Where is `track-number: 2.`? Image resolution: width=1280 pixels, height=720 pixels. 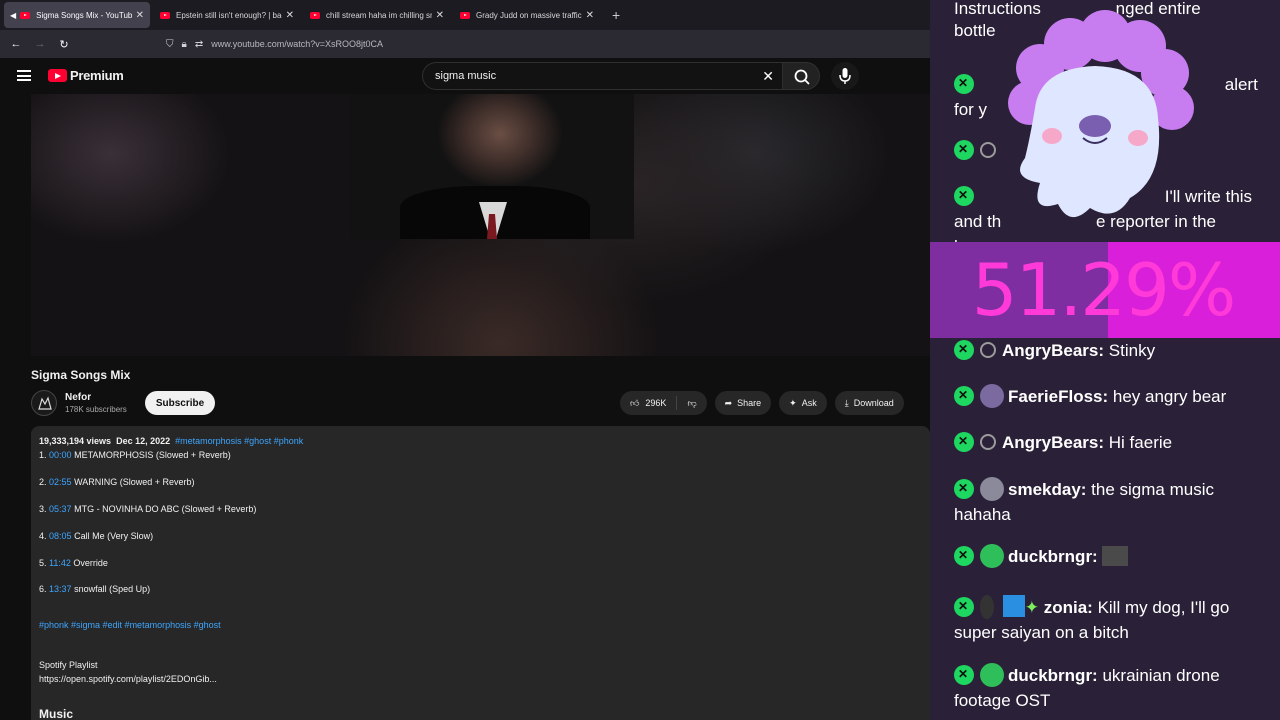
track-number: 2. is located at coordinates (43, 482).